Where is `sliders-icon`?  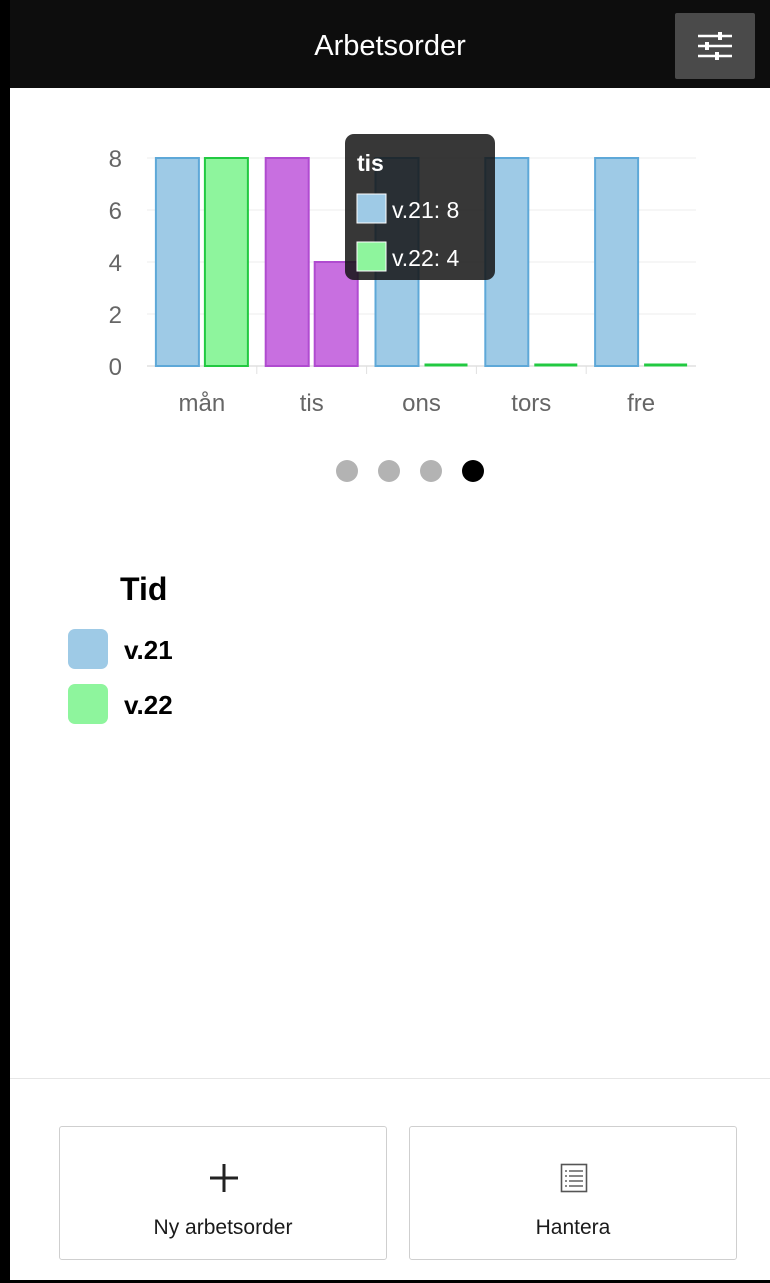 sliders-icon is located at coordinates (715, 46).